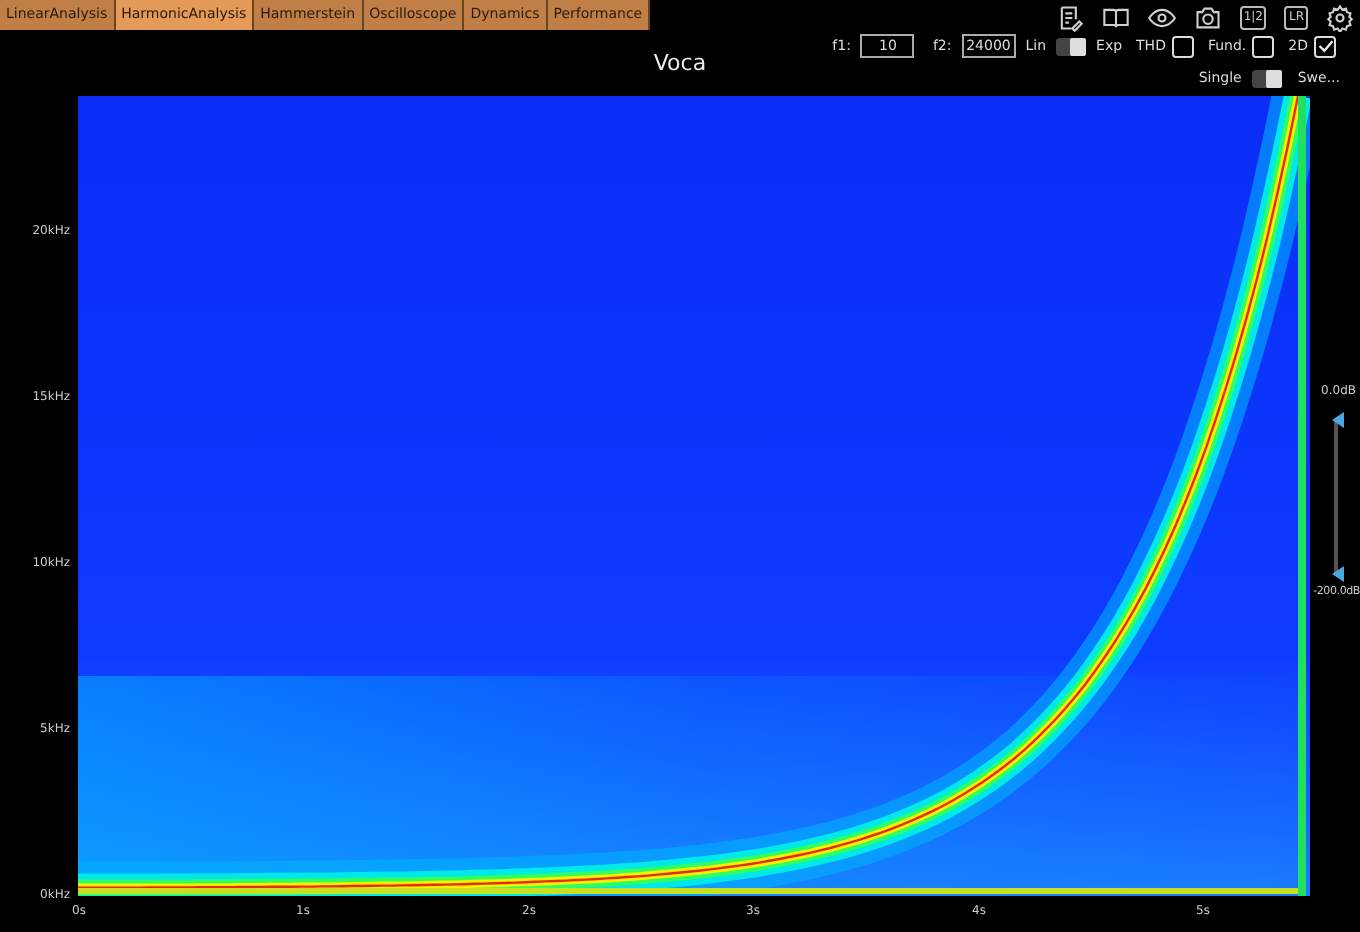 The image size is (1360, 932). What do you see at coordinates (1069, 18) in the screenshot?
I see `notes-icon` at bounding box center [1069, 18].